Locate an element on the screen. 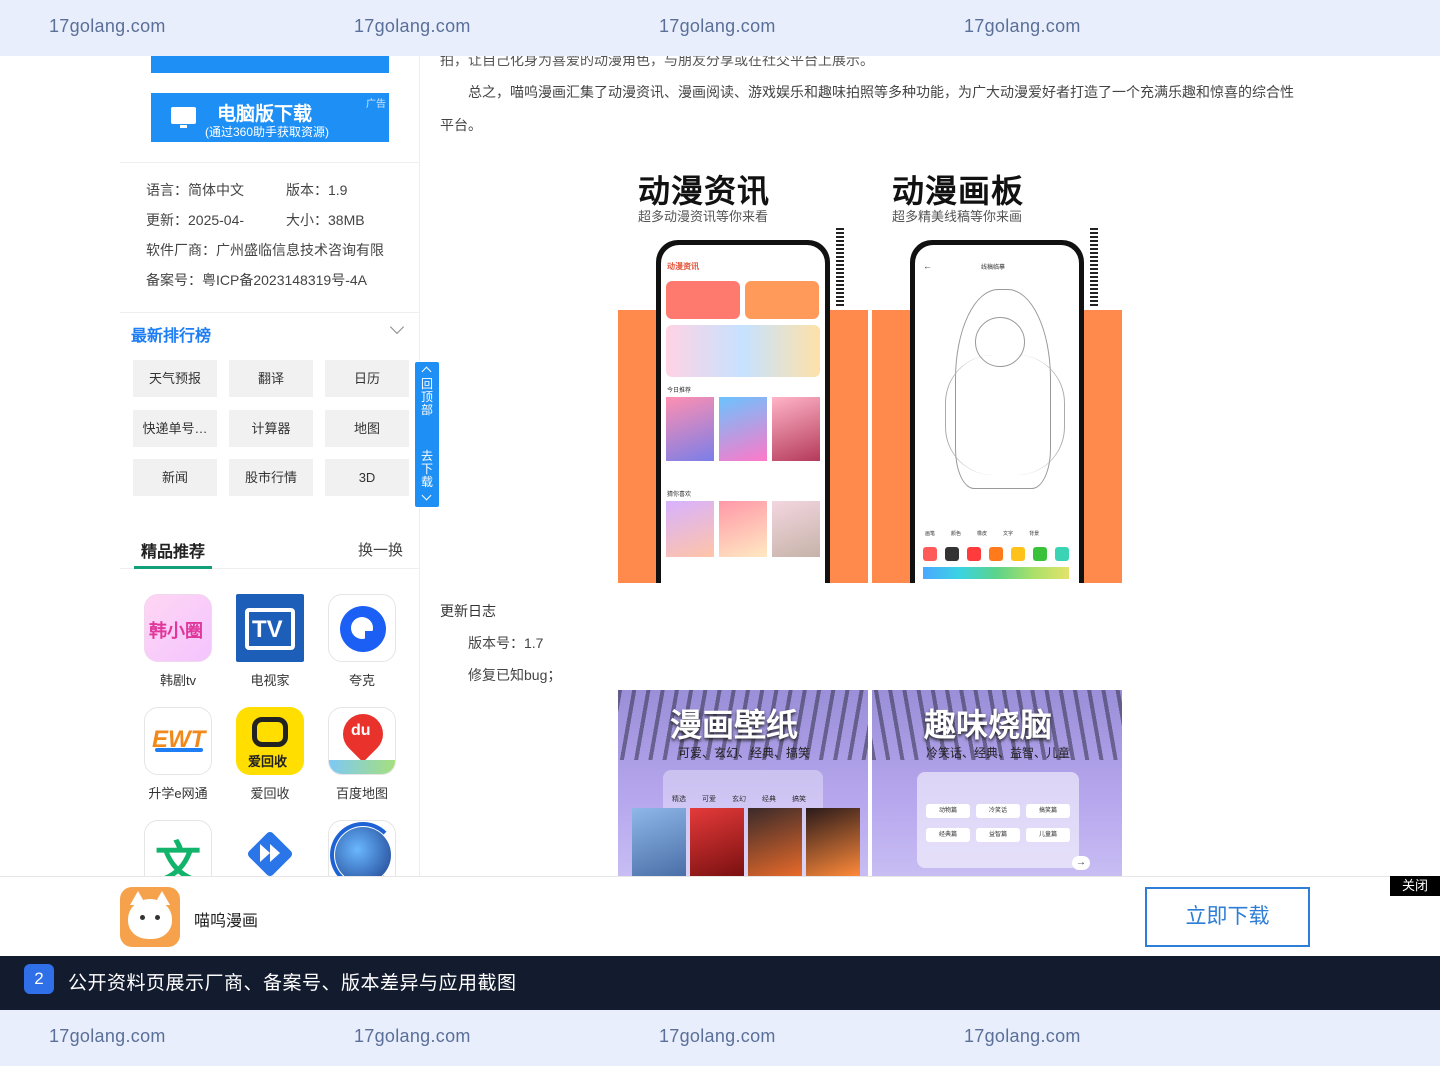 Image resolution: width=1440 pixels, height=1066 pixels. app-name: 夸克 is located at coordinates (361, 680).